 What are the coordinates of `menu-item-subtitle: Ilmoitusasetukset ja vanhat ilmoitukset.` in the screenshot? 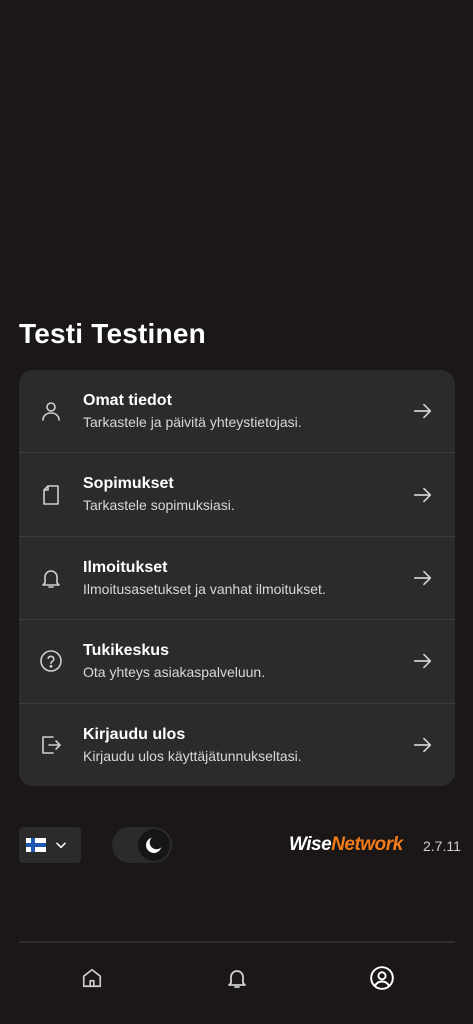 It's located at (204, 588).